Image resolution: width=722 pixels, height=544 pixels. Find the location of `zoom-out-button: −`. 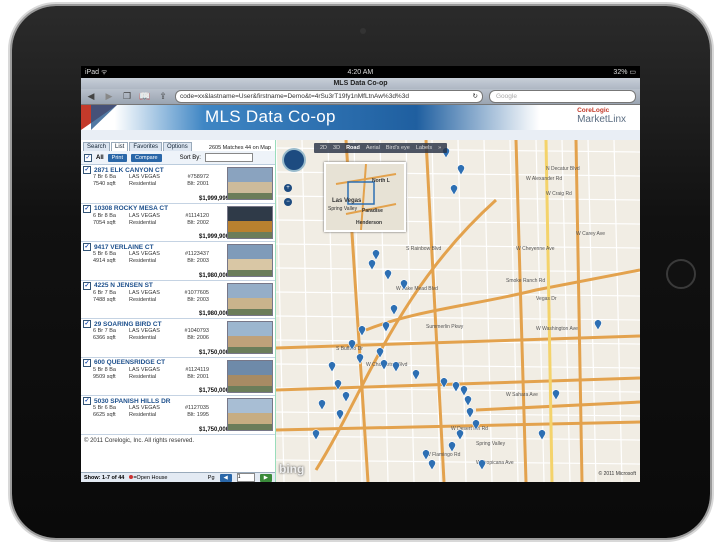

zoom-out-button: − is located at coordinates (288, 202).